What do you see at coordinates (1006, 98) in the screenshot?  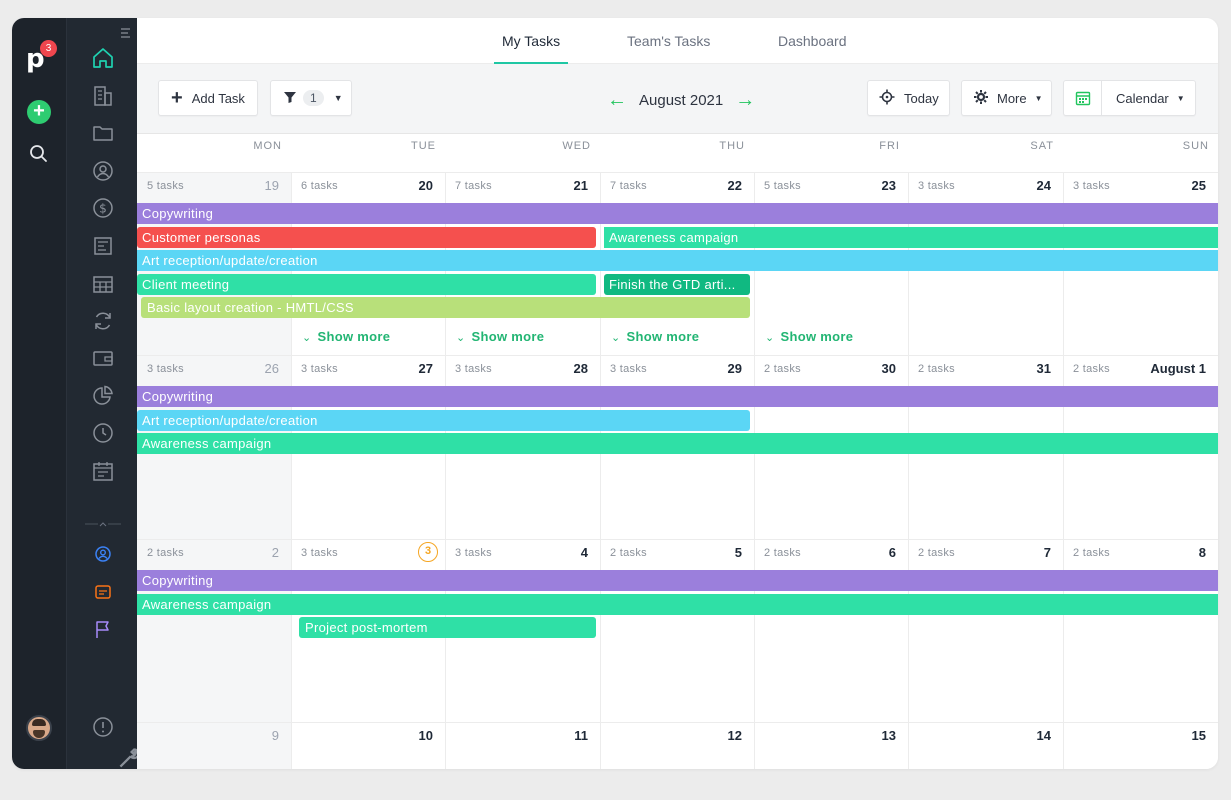 I see `more-button: More ▼` at bounding box center [1006, 98].